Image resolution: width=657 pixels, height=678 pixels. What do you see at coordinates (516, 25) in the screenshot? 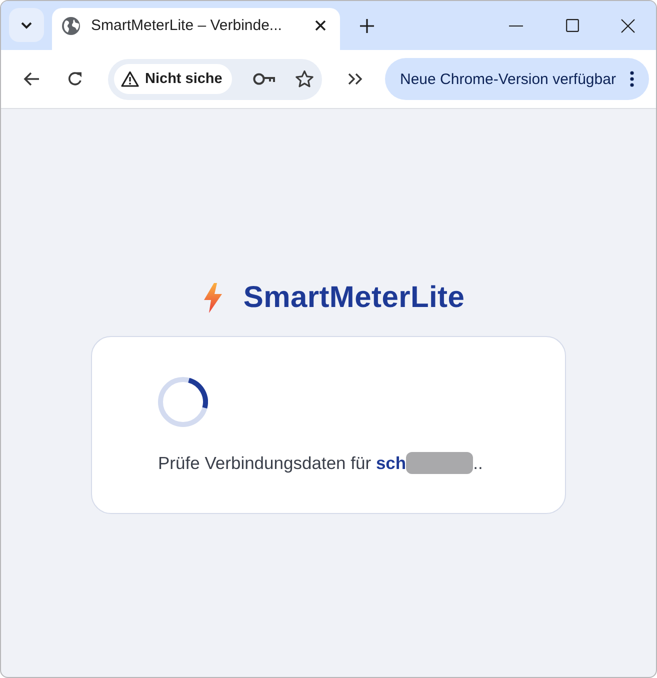
I see `minimize-icon` at bounding box center [516, 25].